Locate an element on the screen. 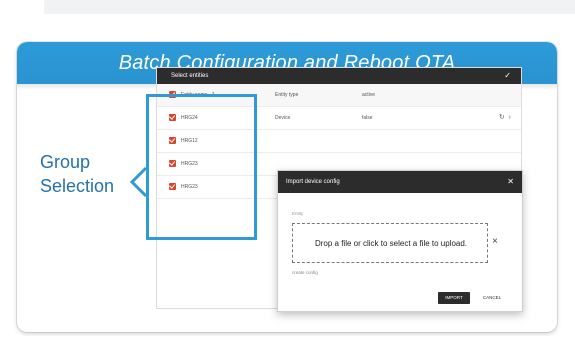 The image size is (575, 345). import-button: IMPORT is located at coordinates (454, 298).